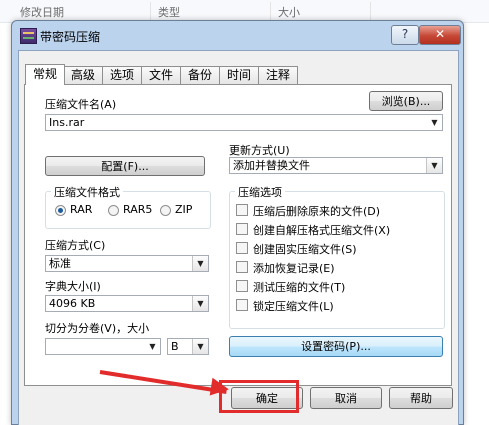 This screenshot has width=489, height=425. What do you see at coordinates (161, 75) in the screenshot?
I see `tab-files: 文件` at bounding box center [161, 75].